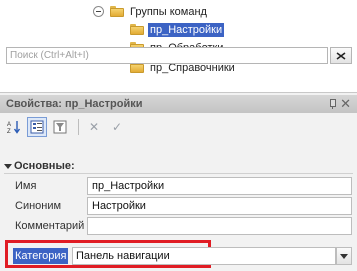 Image resolution: width=357 pixels, height=271 pixels. I want to click on sort-az-icon: A Z, so click(14, 127).